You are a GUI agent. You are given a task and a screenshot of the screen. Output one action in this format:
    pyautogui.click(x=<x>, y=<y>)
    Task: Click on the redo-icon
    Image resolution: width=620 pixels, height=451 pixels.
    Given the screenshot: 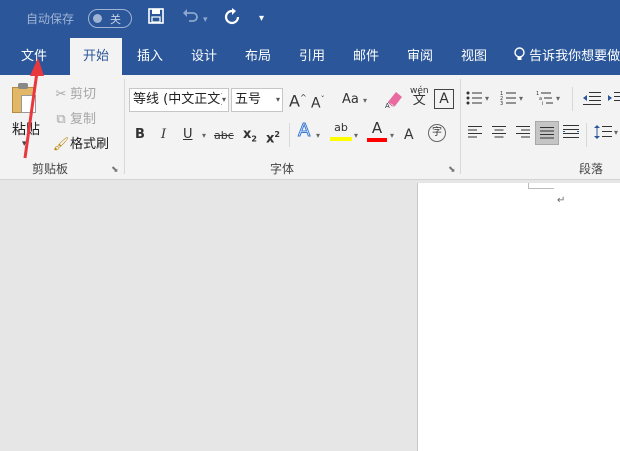 What is the action you would take?
    pyautogui.click(x=232, y=19)
    